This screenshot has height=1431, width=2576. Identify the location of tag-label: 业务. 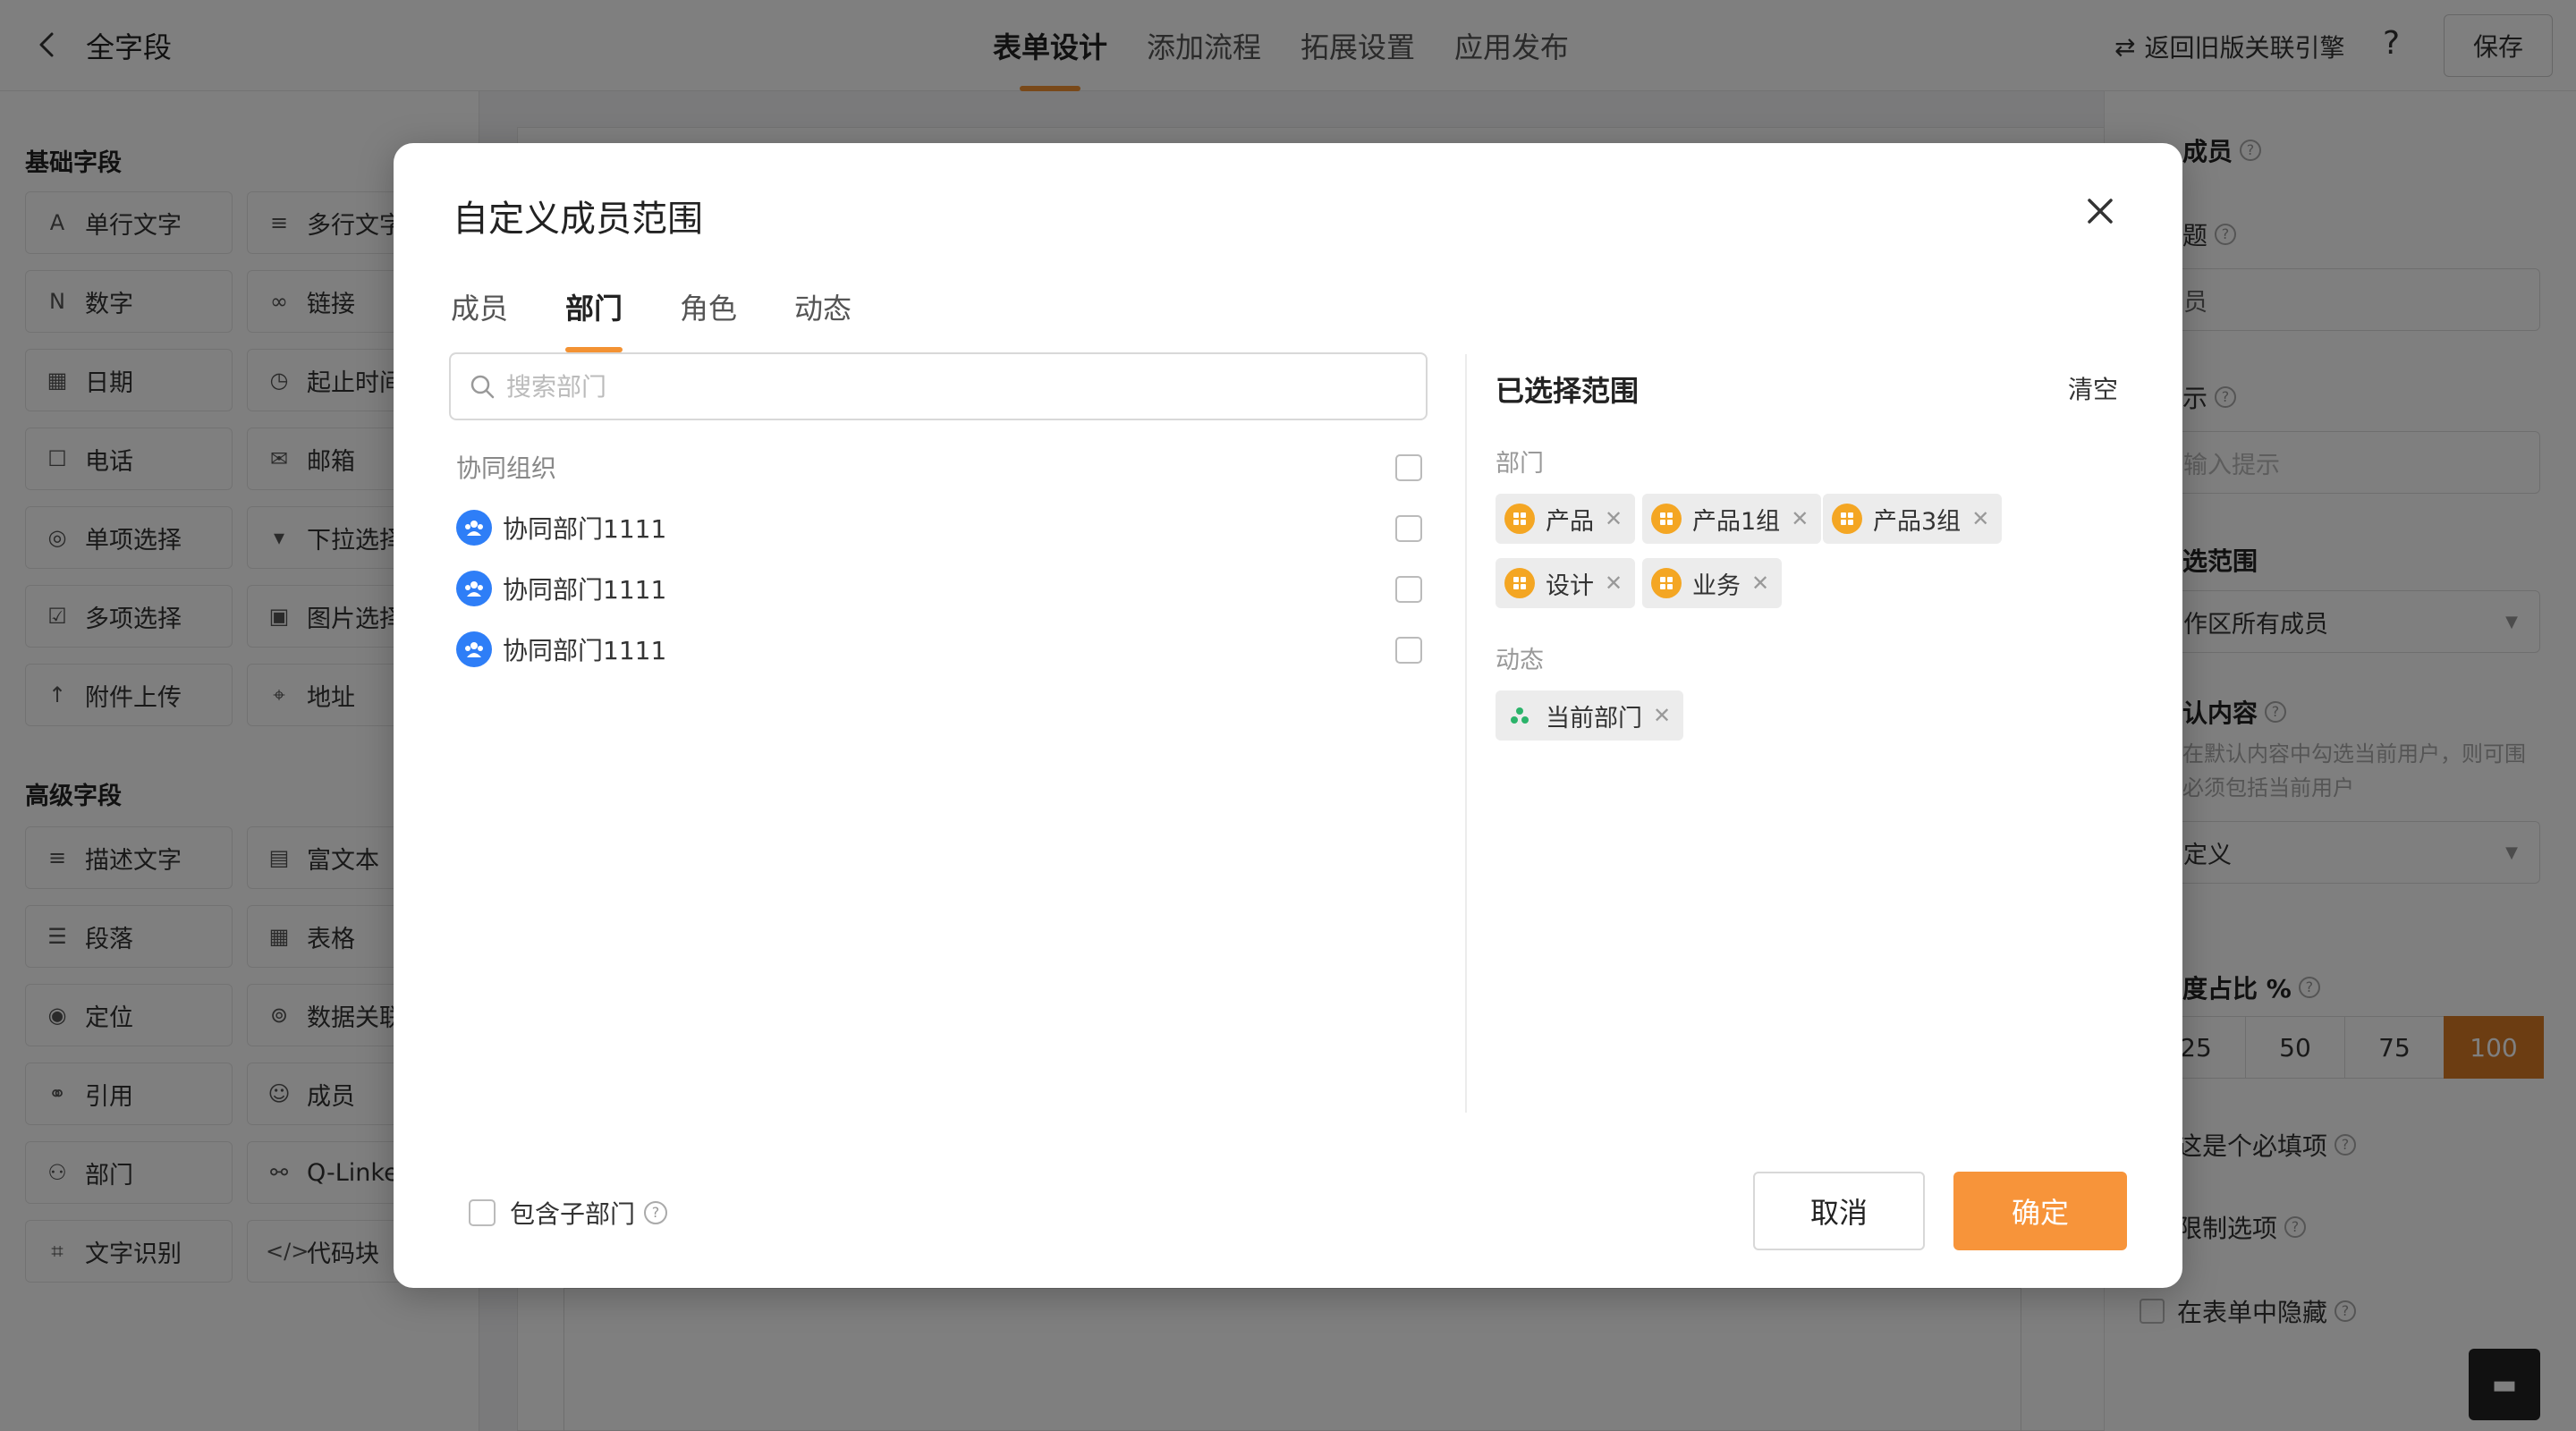
(1716, 586).